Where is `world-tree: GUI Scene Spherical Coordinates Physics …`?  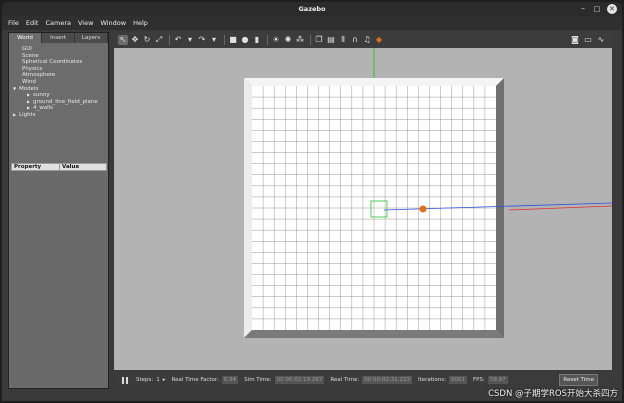 world-tree: GUI Scene Spherical Coordinates Physics … is located at coordinates (58, 102).